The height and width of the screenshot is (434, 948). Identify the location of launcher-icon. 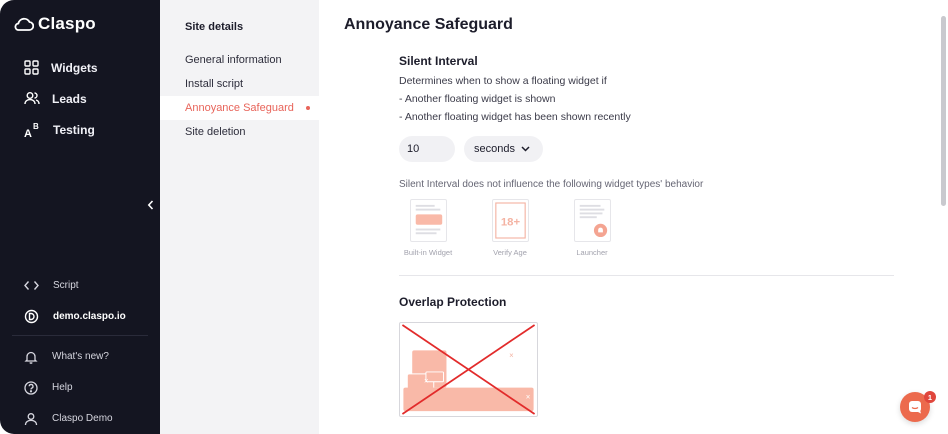
(592, 220).